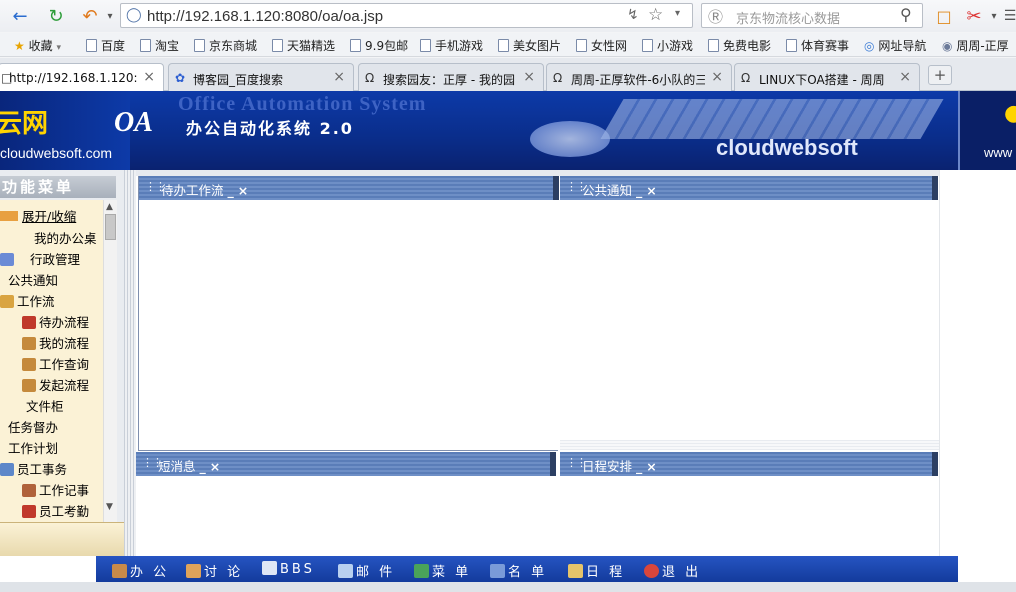  What do you see at coordinates (346, 464) in the screenshot?
I see `panel-message-header: ⋮⋮ 短消息 _ ×` at bounding box center [346, 464].